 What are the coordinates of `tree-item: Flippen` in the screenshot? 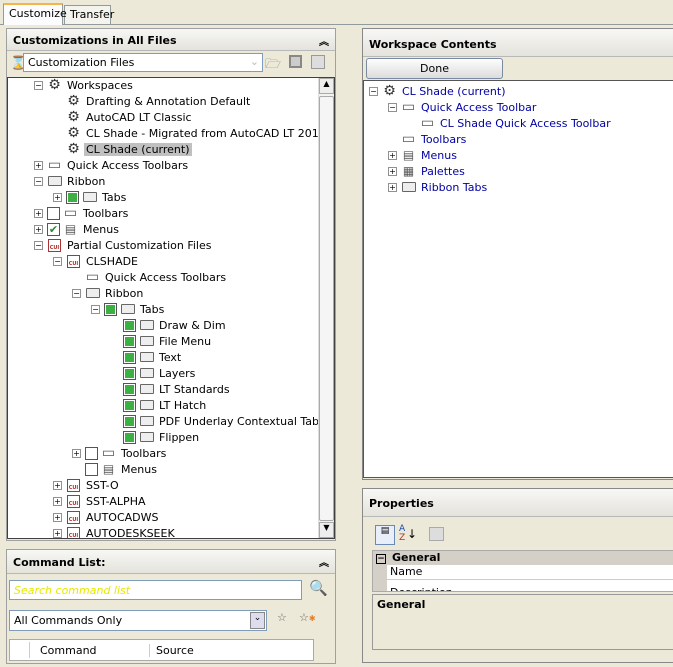 It's located at (104, 437).